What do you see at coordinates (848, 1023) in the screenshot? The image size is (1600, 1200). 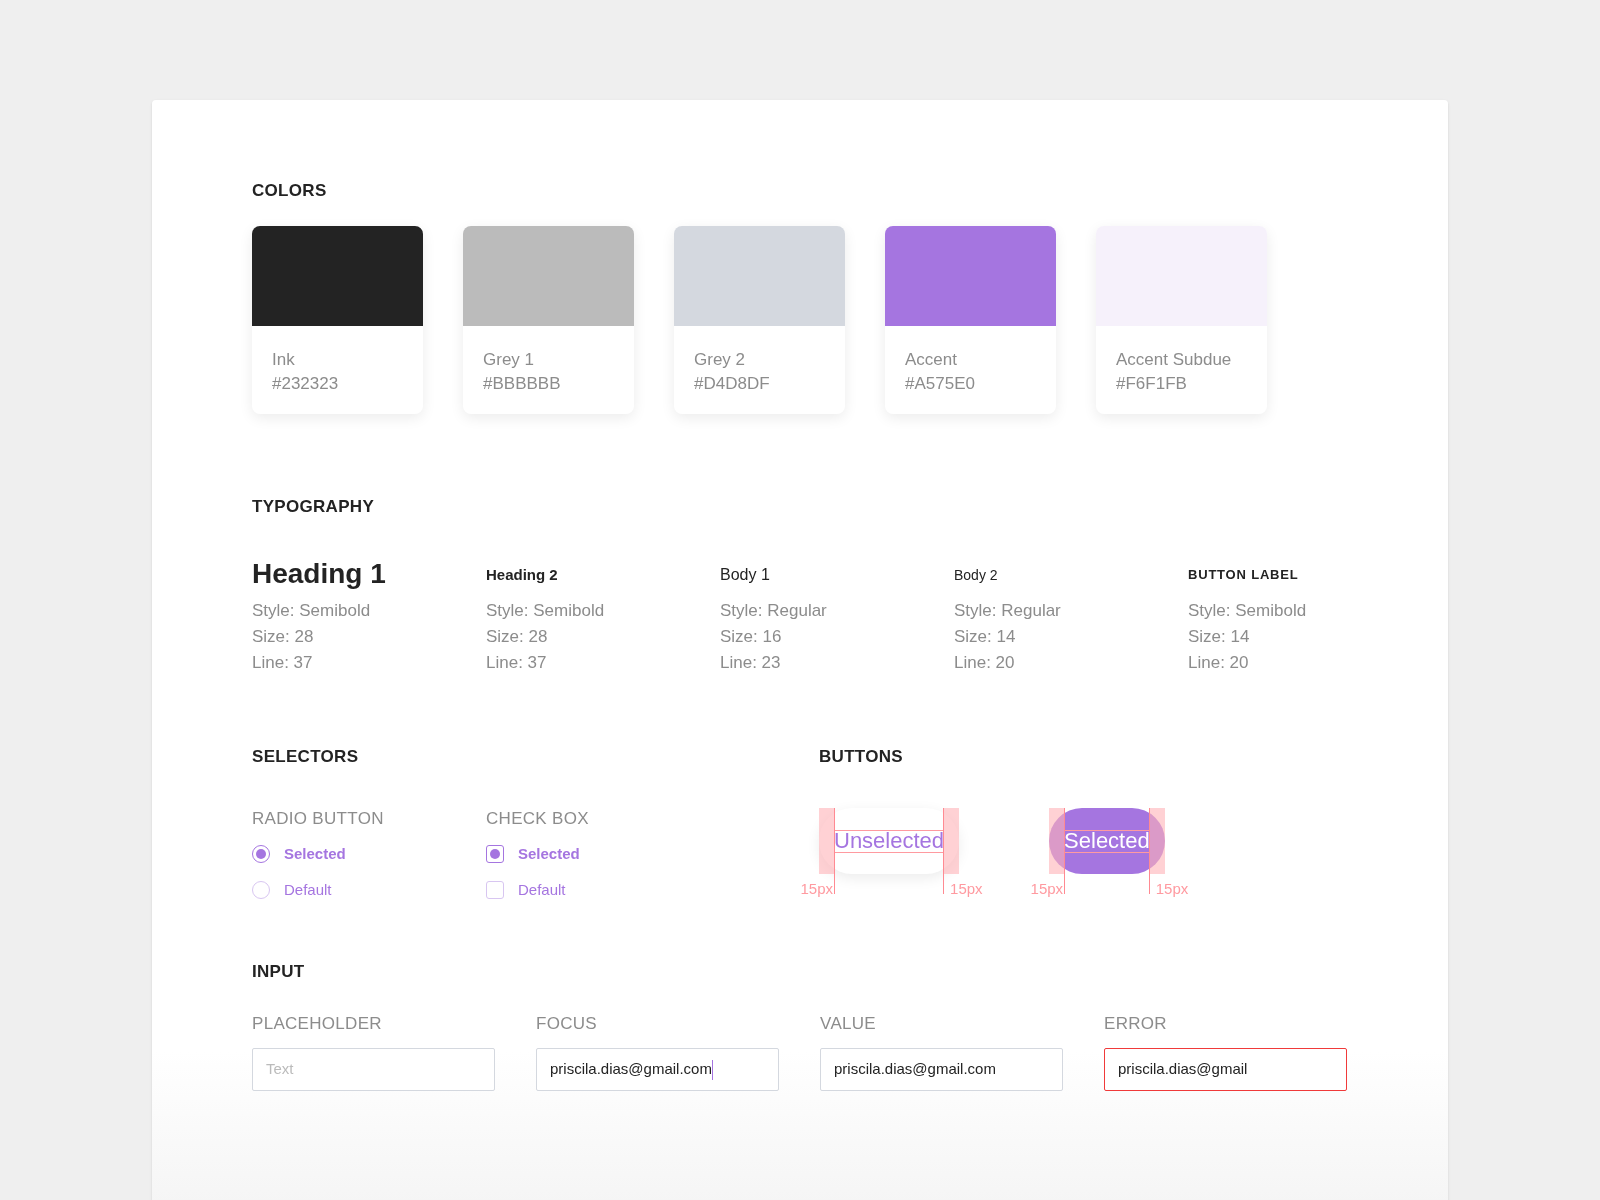 I see `field-label: VALUE` at bounding box center [848, 1023].